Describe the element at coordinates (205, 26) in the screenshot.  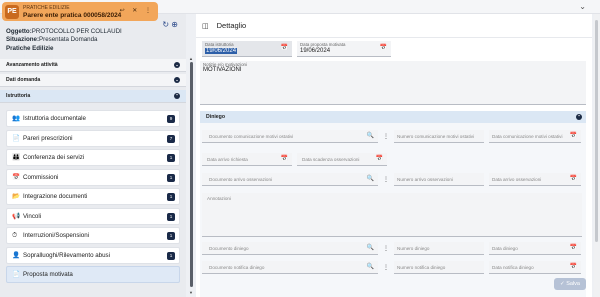
I see `sidebar-toggle-icon: ◫` at that location.